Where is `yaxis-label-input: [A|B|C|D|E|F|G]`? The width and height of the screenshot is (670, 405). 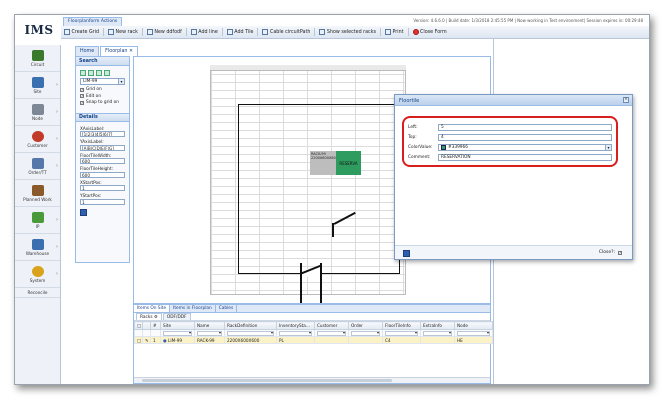 yaxis-label-input: [A|B|C|D|E|F|G] is located at coordinates (102, 147).